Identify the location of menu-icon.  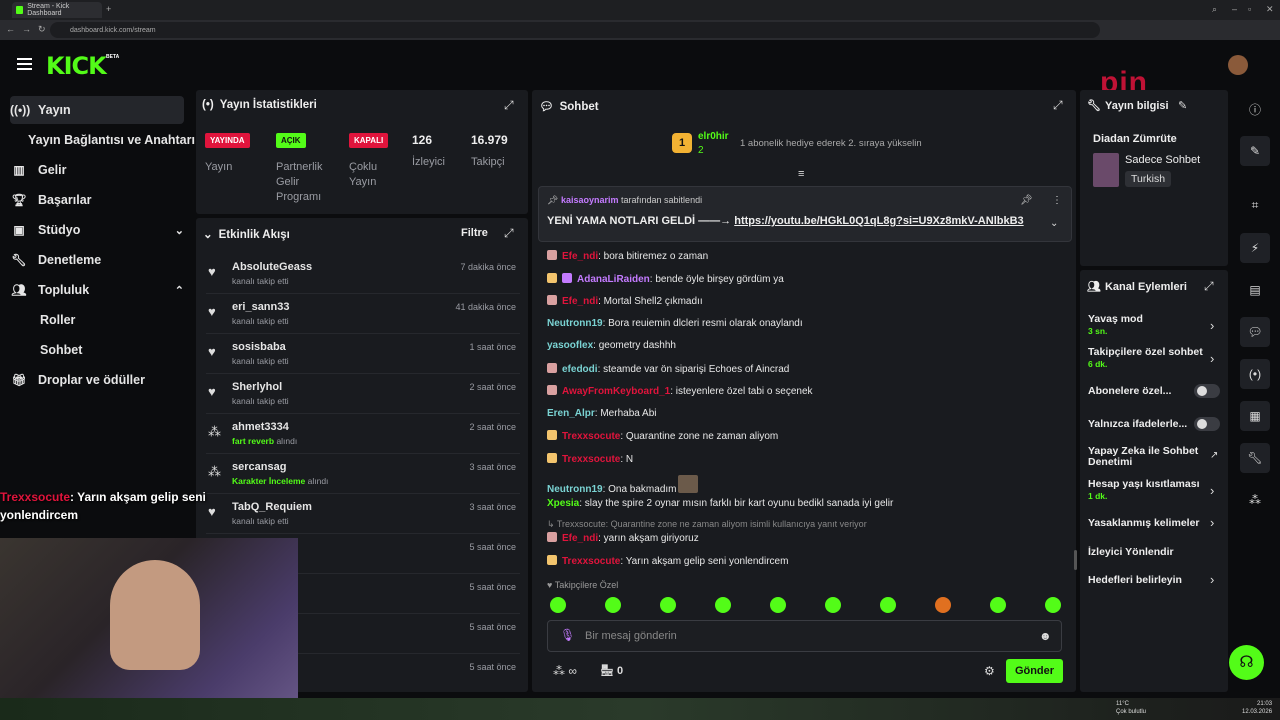
(24, 64).